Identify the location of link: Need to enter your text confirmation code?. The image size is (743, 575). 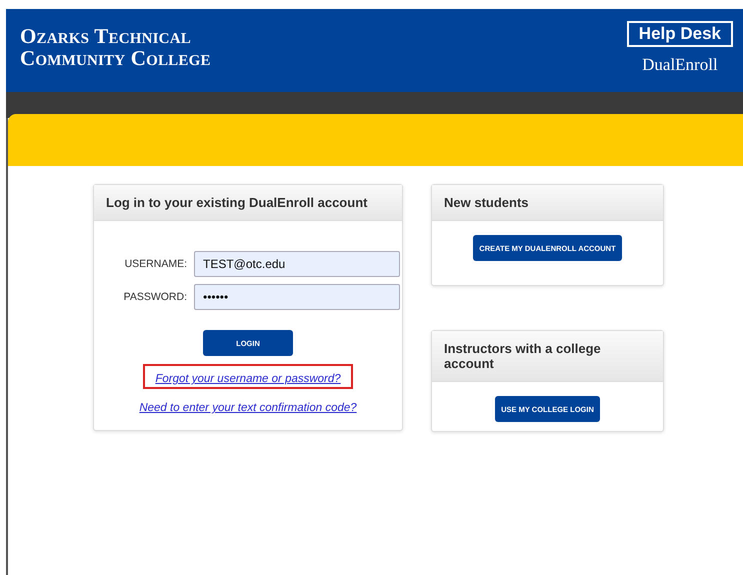
(248, 408).